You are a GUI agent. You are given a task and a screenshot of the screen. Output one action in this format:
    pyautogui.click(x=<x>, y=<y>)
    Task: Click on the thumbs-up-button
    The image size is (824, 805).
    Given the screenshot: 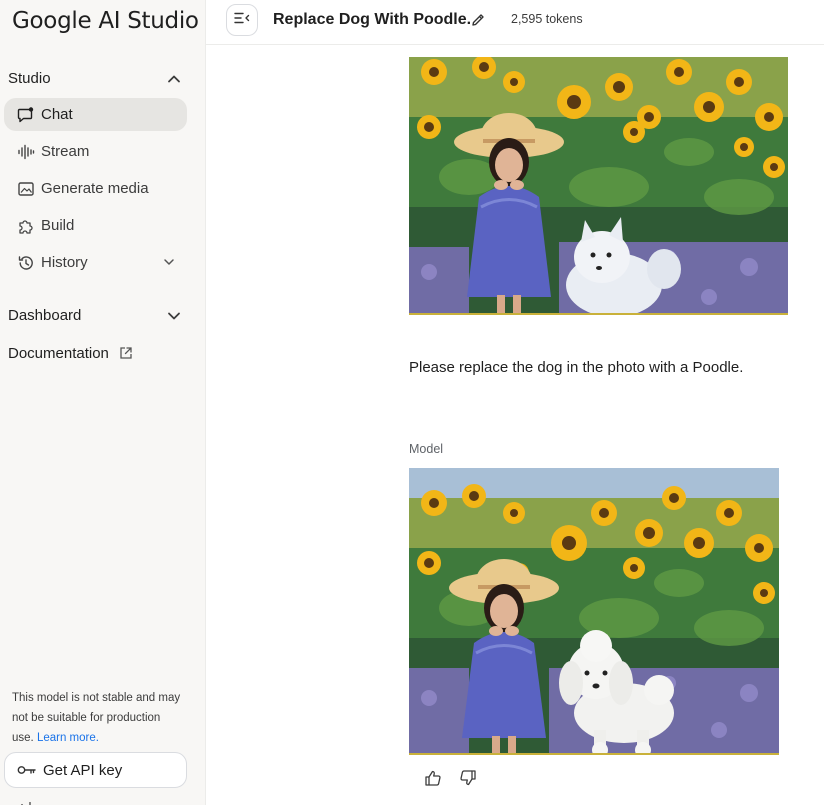 What is the action you would take?
    pyautogui.click(x=433, y=780)
    